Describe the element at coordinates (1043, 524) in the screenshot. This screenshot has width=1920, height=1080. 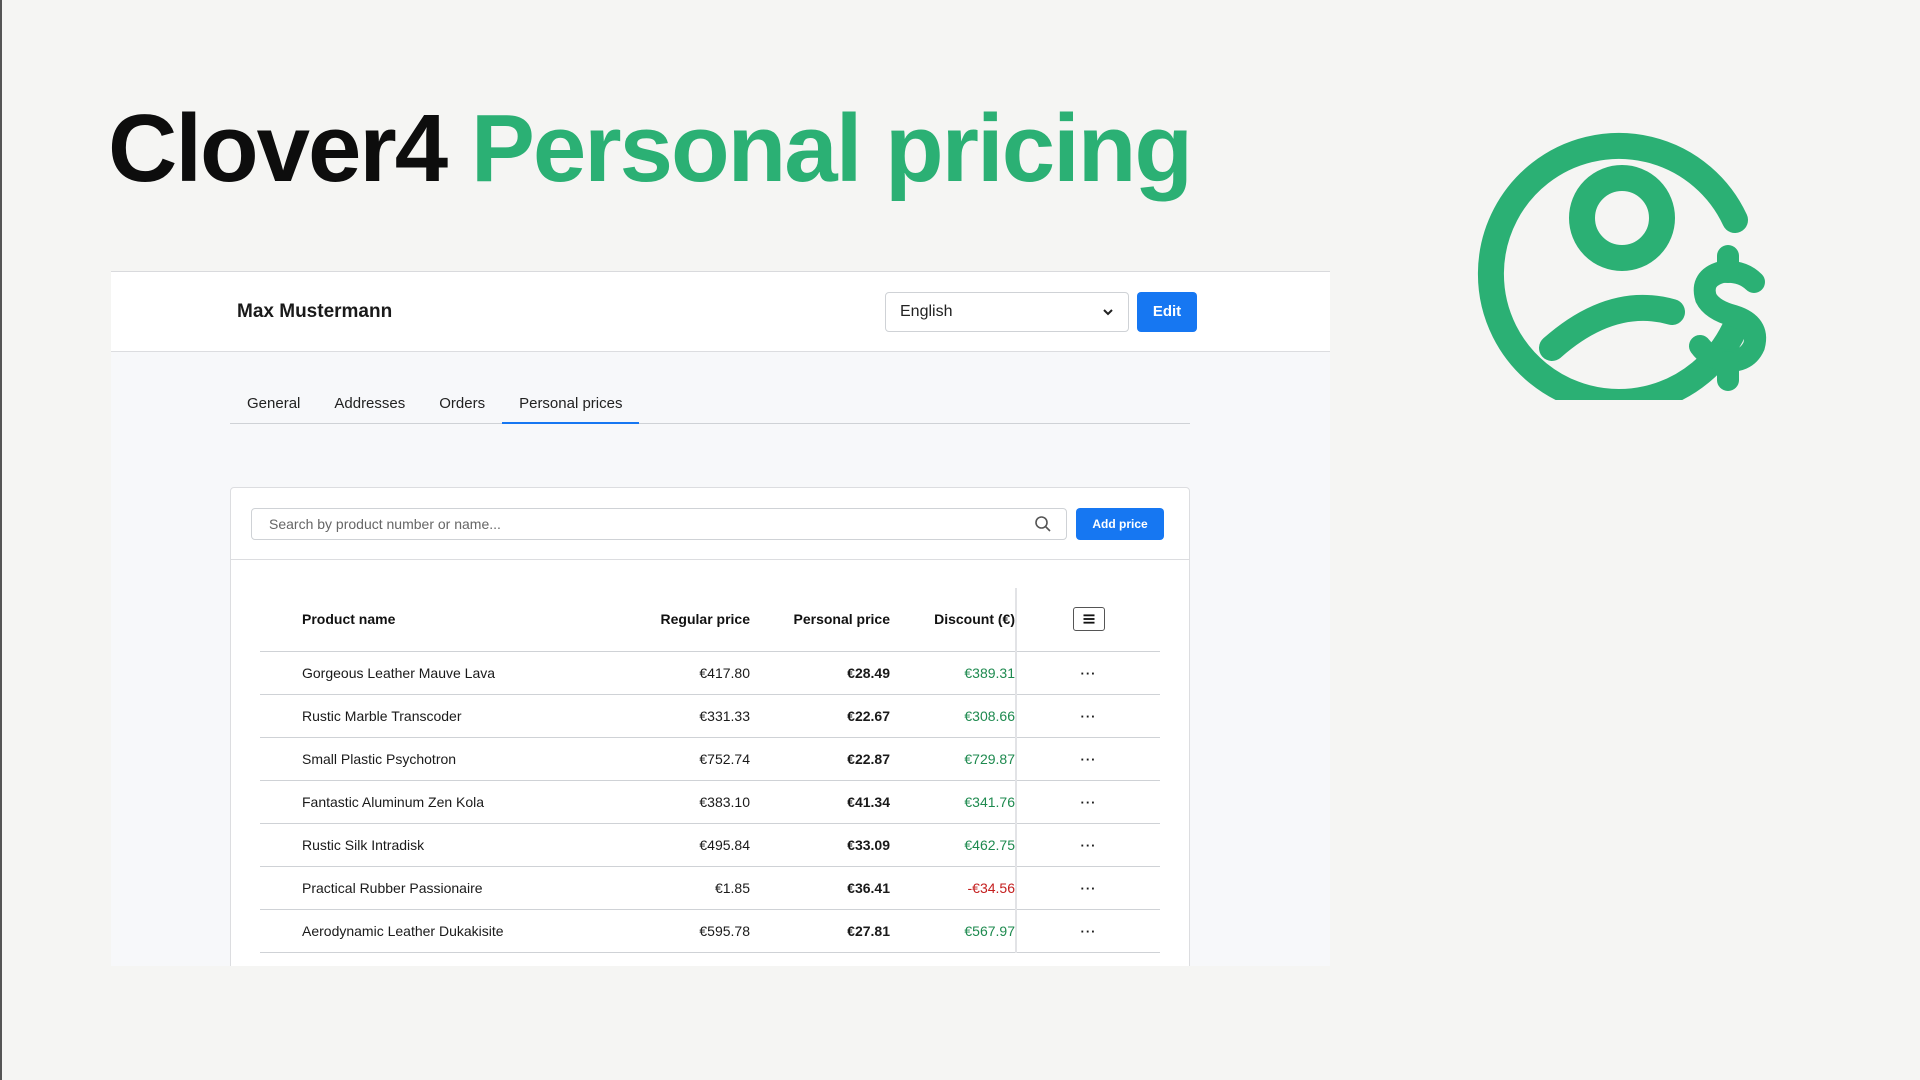
I see `search-icon` at that location.